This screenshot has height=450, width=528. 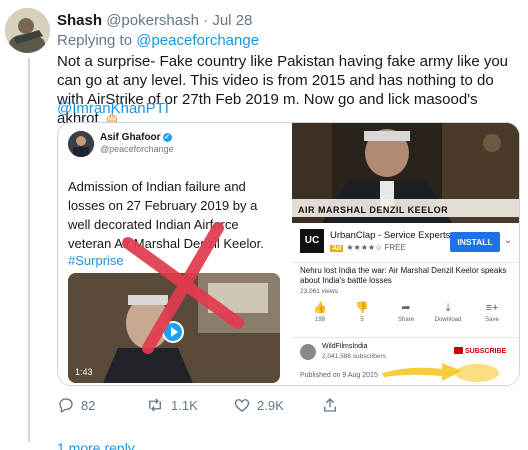 What do you see at coordinates (508, 240) in the screenshot?
I see `chevron-down-icon: ⌄` at bounding box center [508, 240].